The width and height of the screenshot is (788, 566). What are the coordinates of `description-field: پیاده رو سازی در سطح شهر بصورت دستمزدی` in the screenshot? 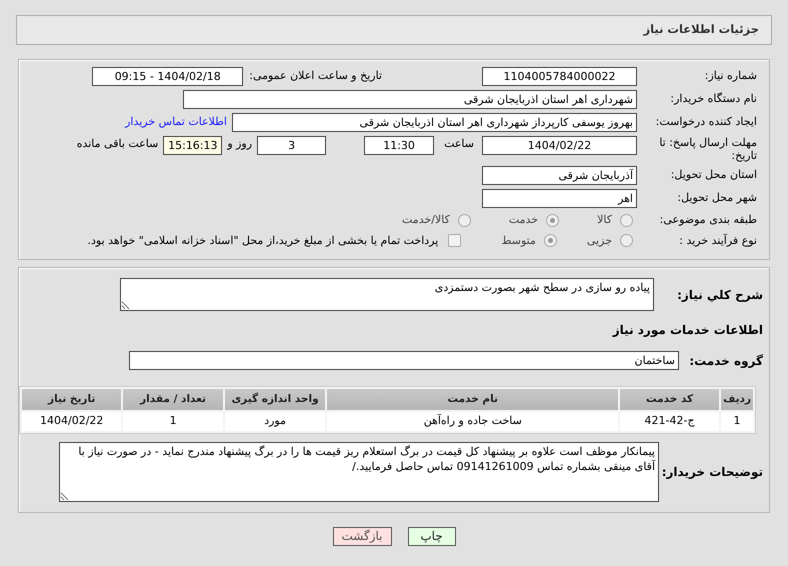 It's located at (387, 294).